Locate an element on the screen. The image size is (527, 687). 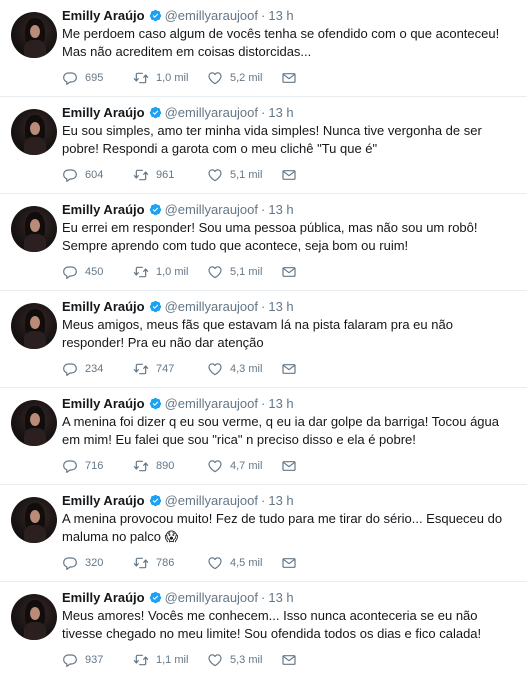
like-button: 5,3 mil is located at coordinates (234, 660).